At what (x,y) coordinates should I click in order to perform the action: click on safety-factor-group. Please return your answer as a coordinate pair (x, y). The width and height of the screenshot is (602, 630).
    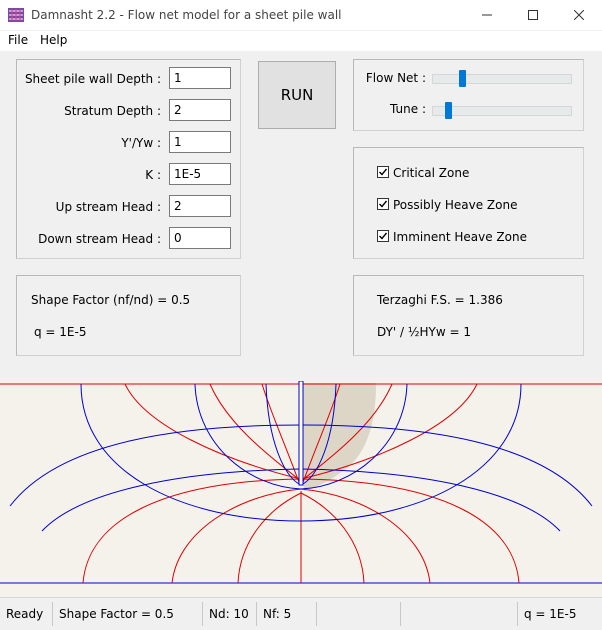
    Looking at the image, I should click on (468, 315).